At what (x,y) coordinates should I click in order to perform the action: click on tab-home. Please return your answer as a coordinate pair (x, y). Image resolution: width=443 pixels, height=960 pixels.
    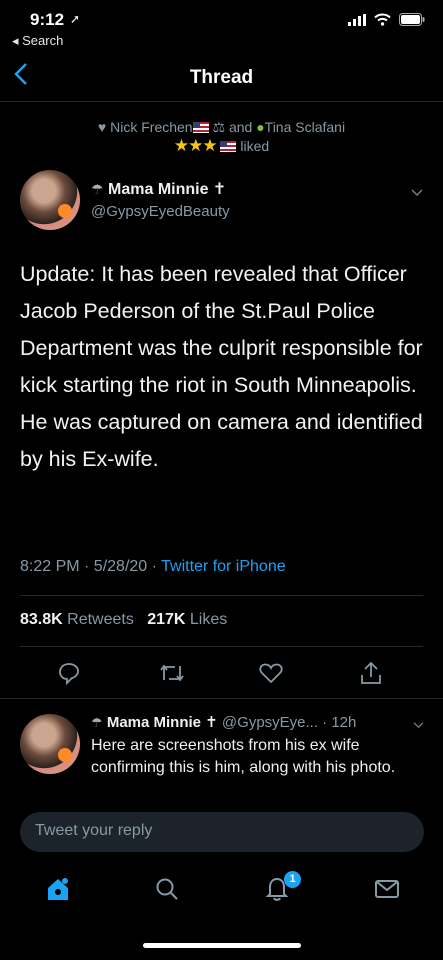
    Looking at the image, I should click on (58, 889).